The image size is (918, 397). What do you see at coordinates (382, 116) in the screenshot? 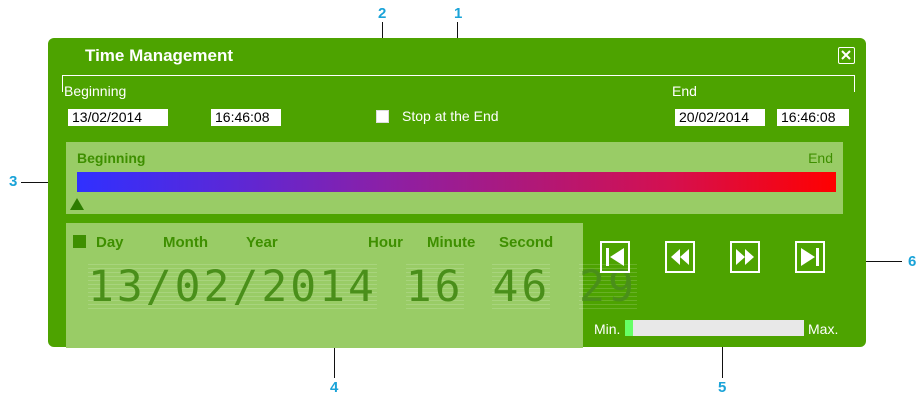
I see `stop-at-end-checkbox` at bounding box center [382, 116].